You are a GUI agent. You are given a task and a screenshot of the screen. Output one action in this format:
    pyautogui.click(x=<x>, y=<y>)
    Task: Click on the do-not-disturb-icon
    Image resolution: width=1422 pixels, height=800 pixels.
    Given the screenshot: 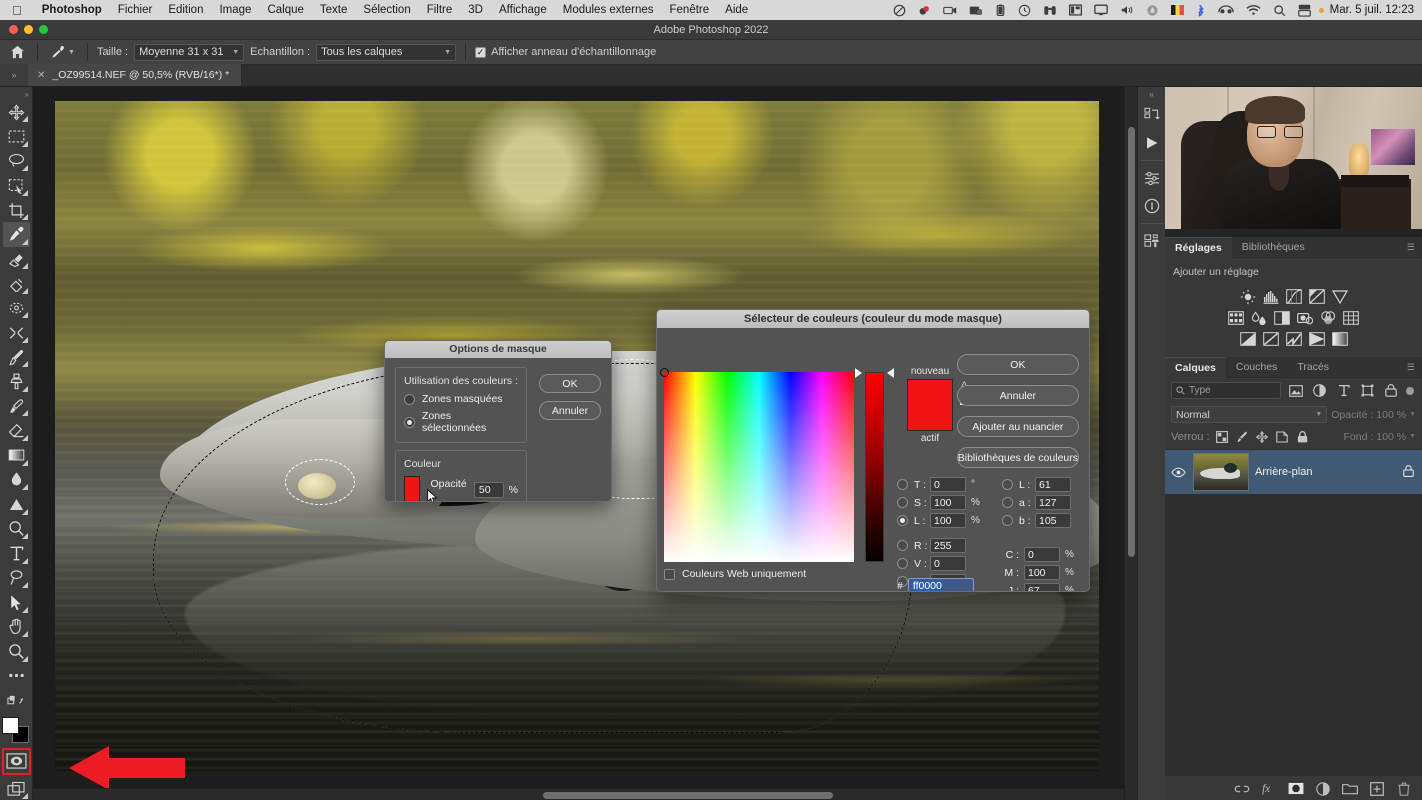 What is the action you would take?
    pyautogui.click(x=899, y=10)
    